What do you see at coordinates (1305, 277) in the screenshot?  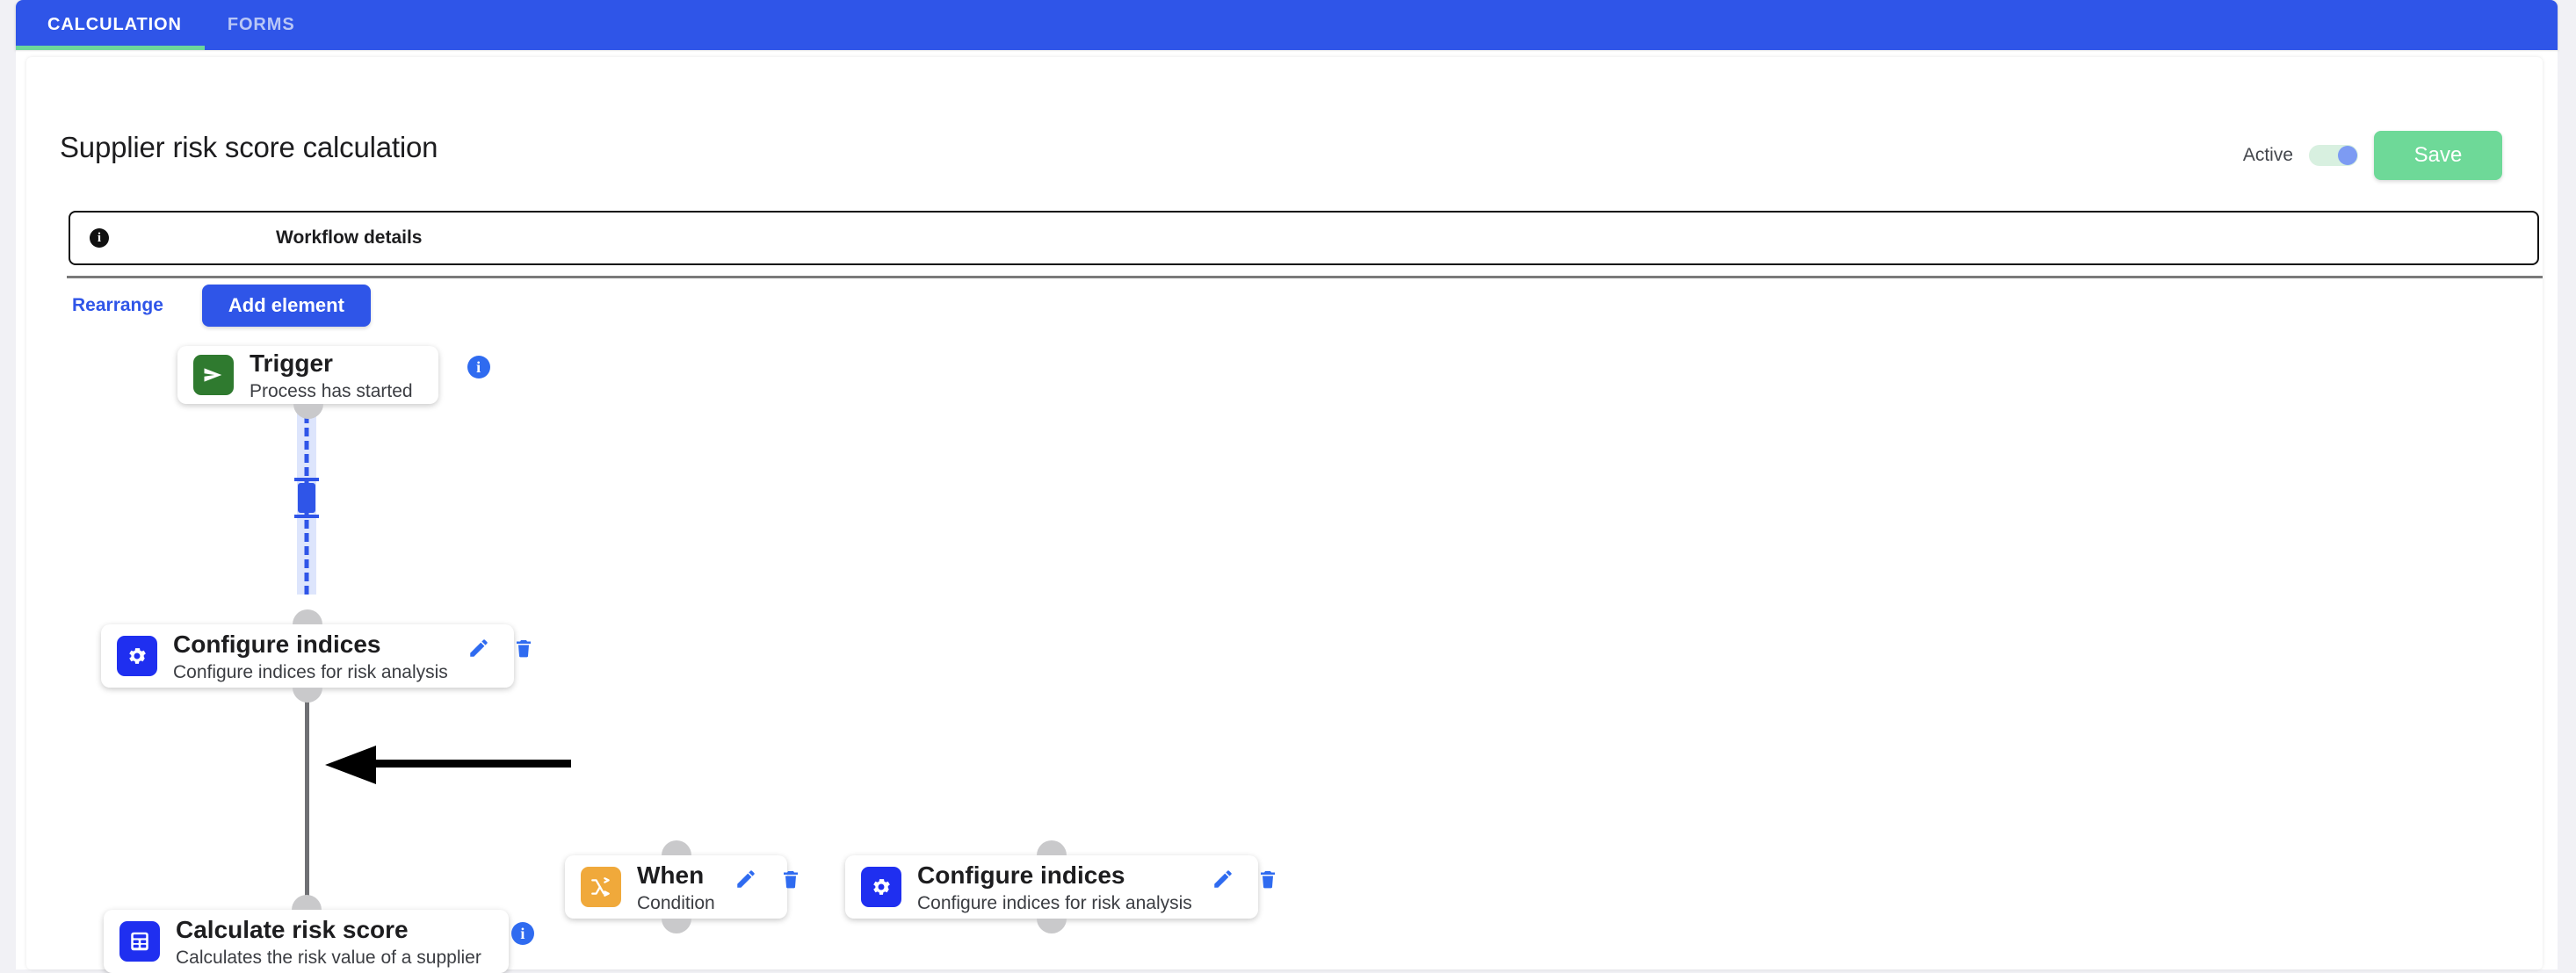 I see `section-divider` at bounding box center [1305, 277].